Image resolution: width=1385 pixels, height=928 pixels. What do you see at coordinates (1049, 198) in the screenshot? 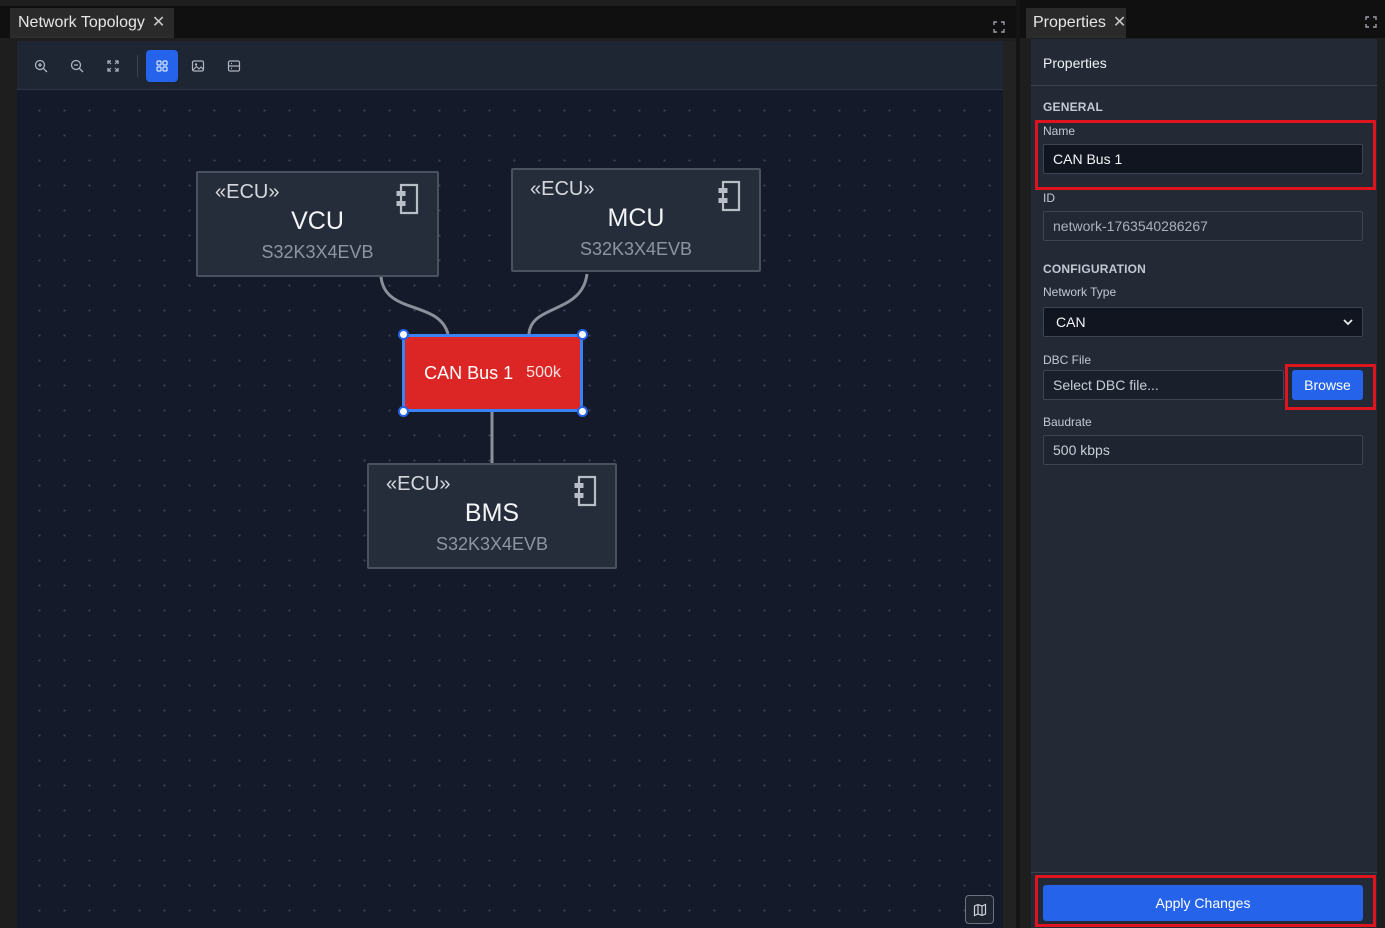
I see `id-label: ID` at bounding box center [1049, 198].